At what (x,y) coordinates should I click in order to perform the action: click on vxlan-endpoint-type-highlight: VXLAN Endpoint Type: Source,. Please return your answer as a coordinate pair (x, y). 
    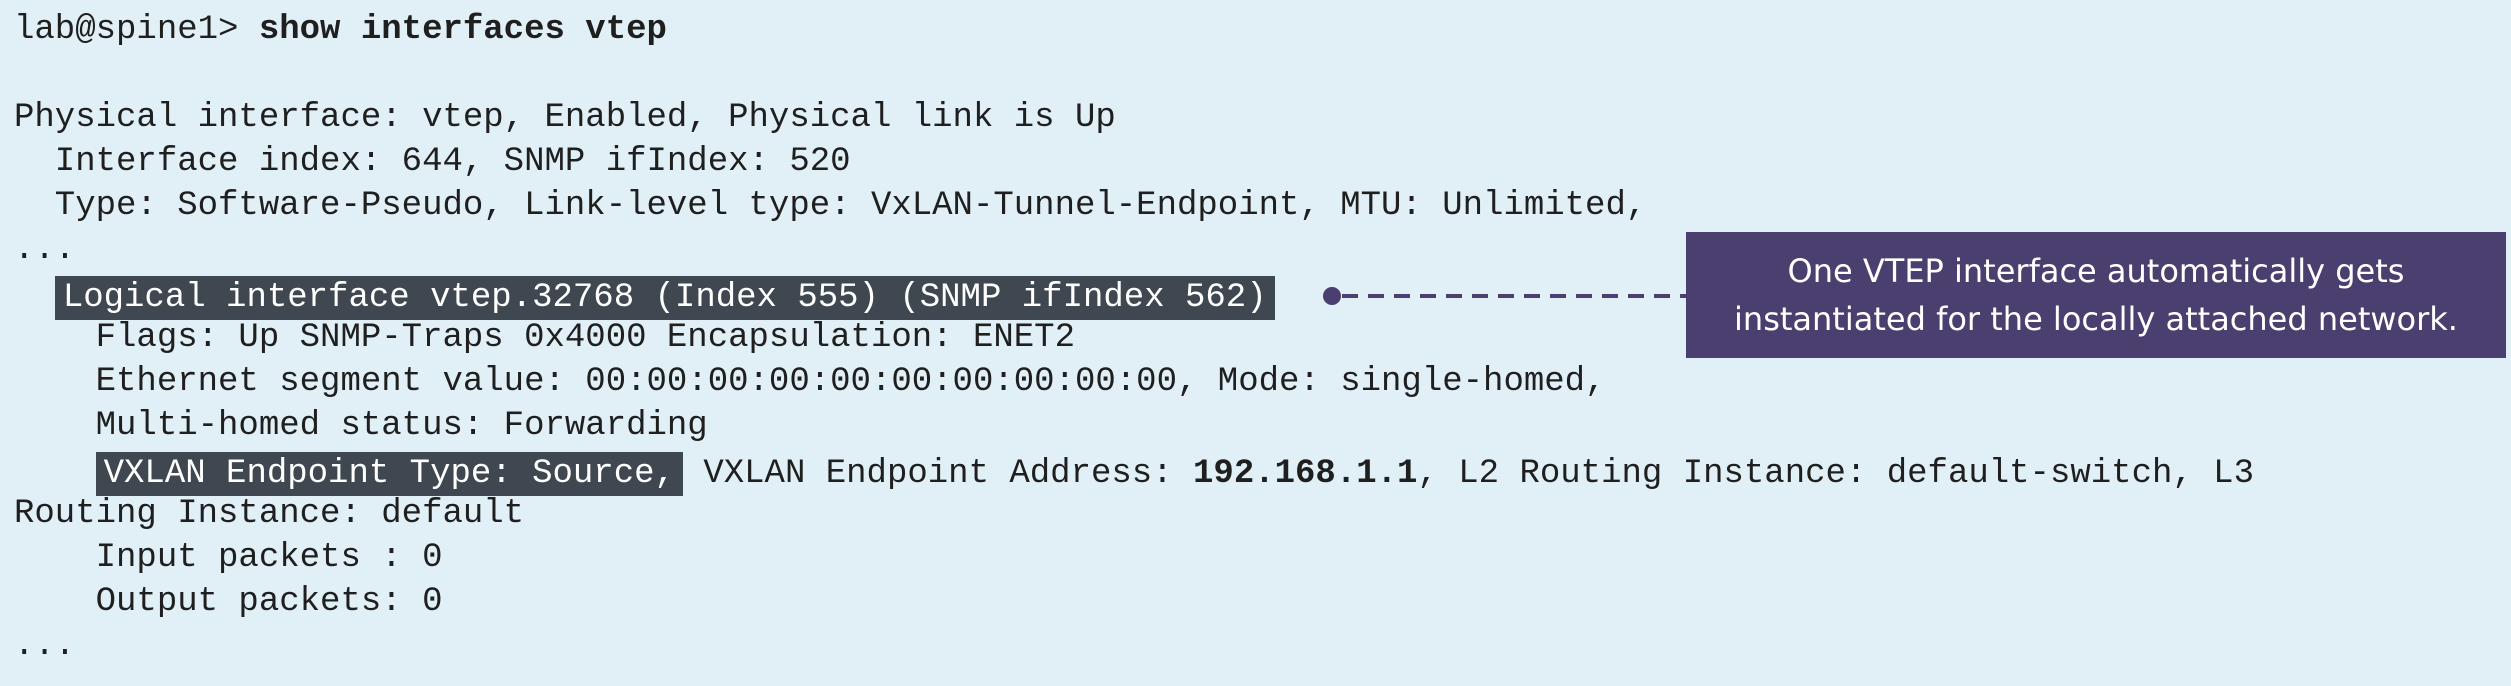
    Looking at the image, I should click on (389, 474).